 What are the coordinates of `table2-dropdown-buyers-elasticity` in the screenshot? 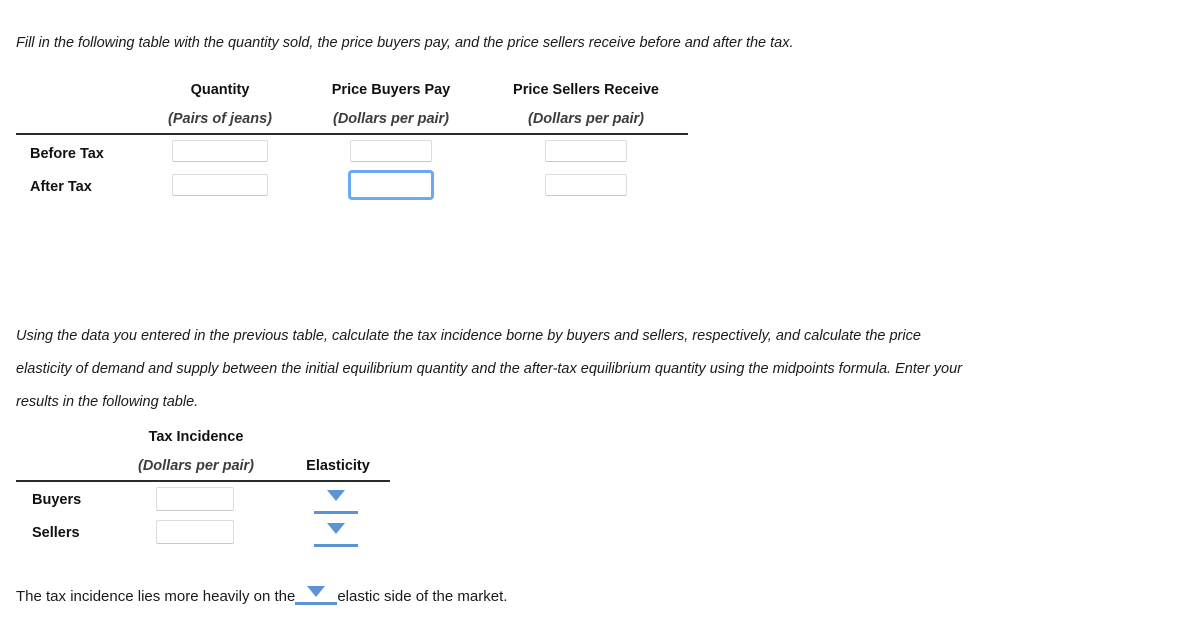 It's located at (336, 501).